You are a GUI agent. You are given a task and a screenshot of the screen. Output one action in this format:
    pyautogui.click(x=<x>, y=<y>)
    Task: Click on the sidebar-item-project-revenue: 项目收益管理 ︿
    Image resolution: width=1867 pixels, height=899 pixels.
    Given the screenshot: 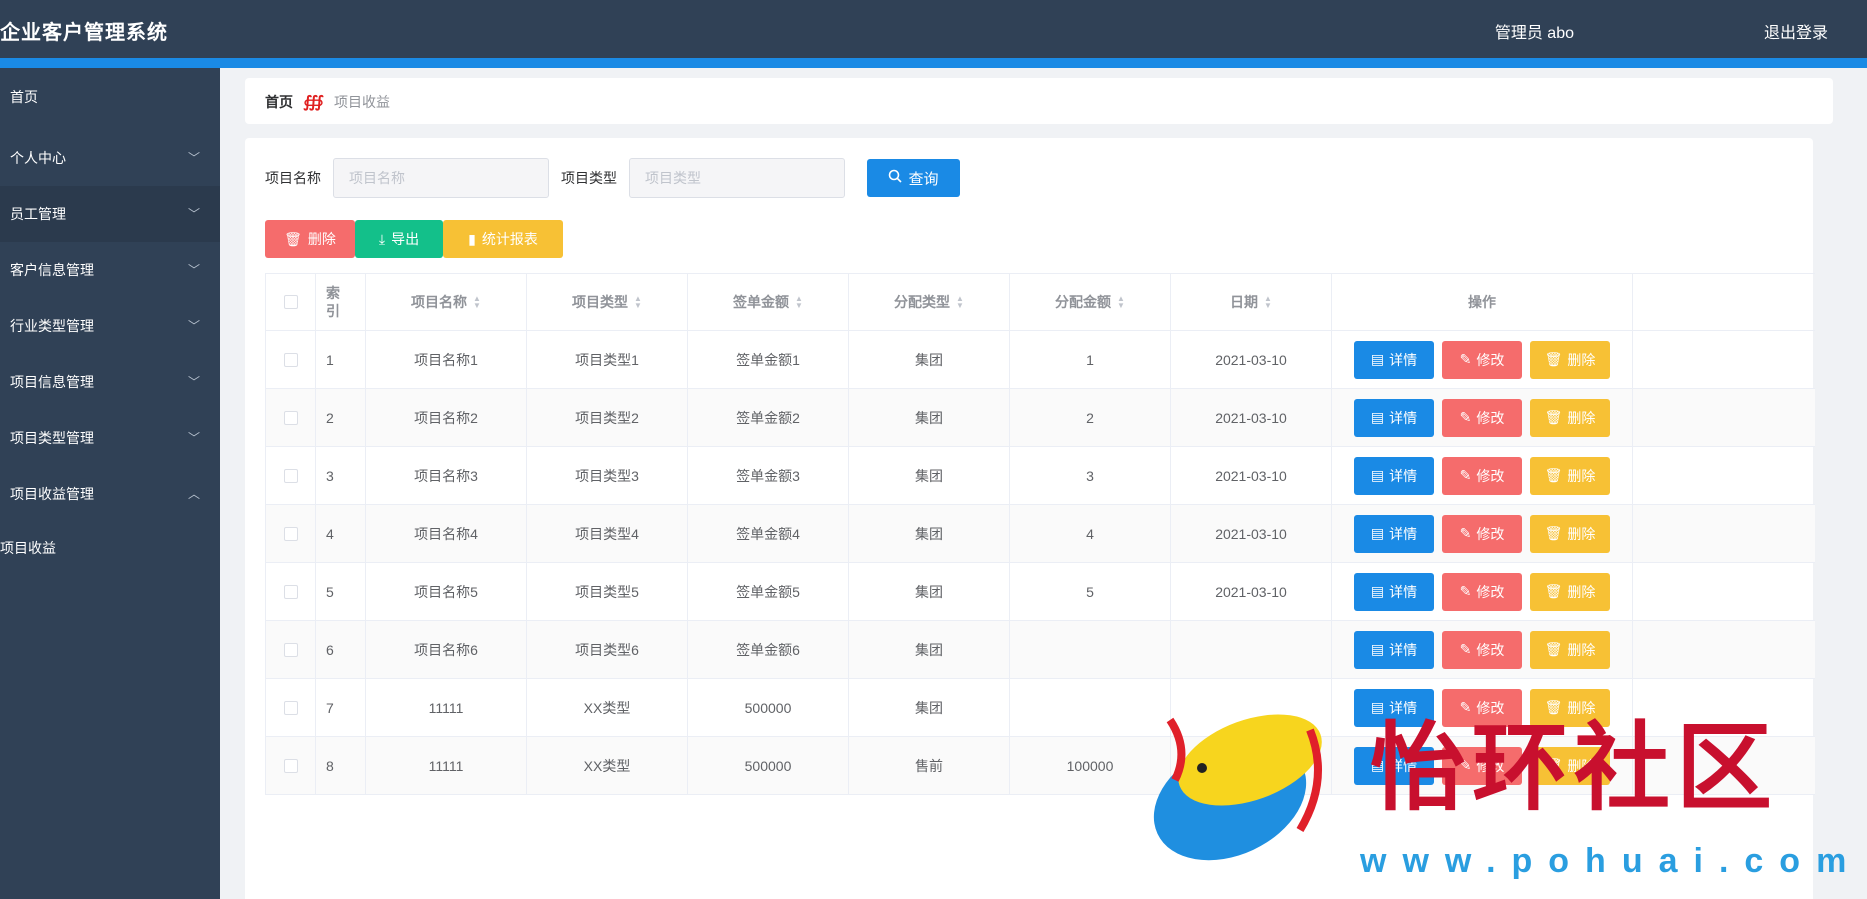 What is the action you would take?
    pyautogui.click(x=110, y=494)
    